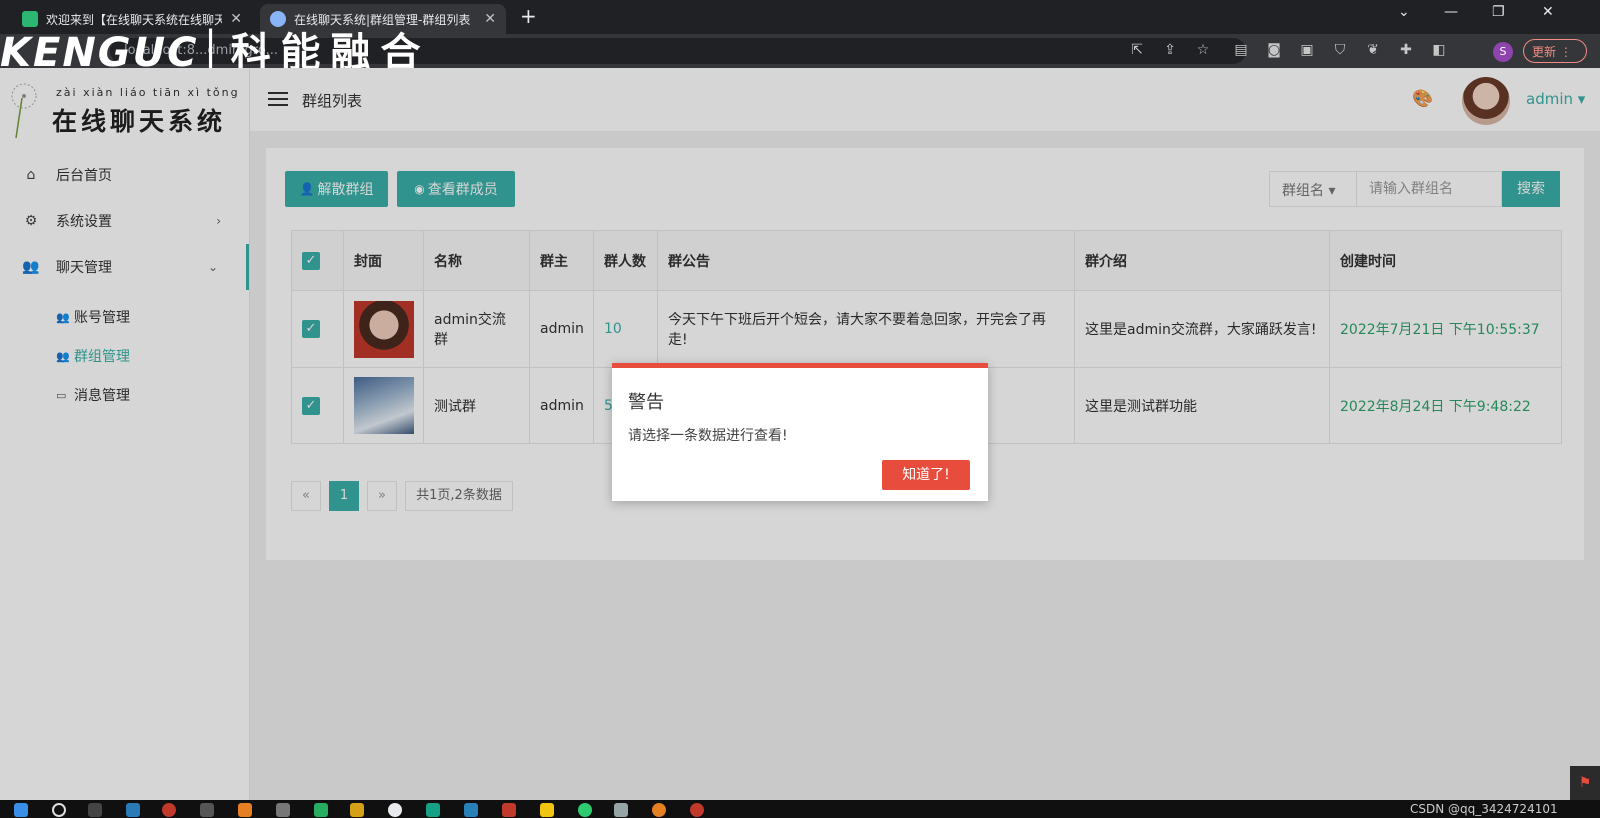 The image size is (1600, 818). I want to click on firefox-icon, so click(659, 810).